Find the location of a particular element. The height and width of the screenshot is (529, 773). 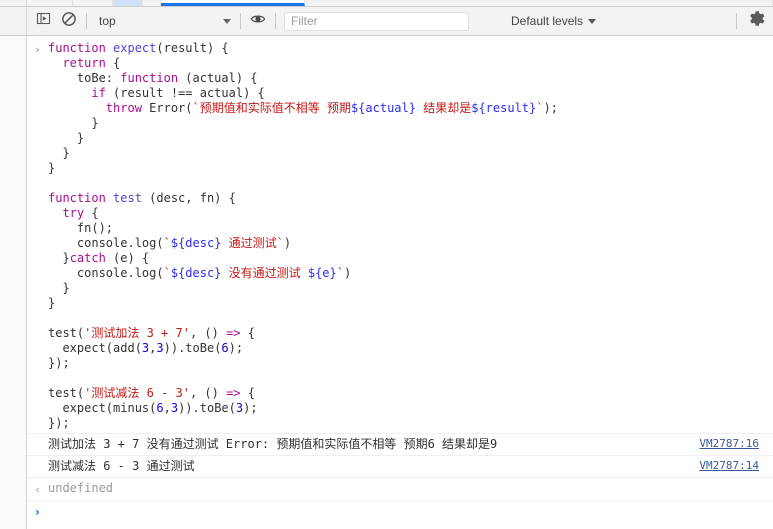

code-line: console.log(`${desc} 没有通过测试 ${e}`) is located at coordinates (410, 273).